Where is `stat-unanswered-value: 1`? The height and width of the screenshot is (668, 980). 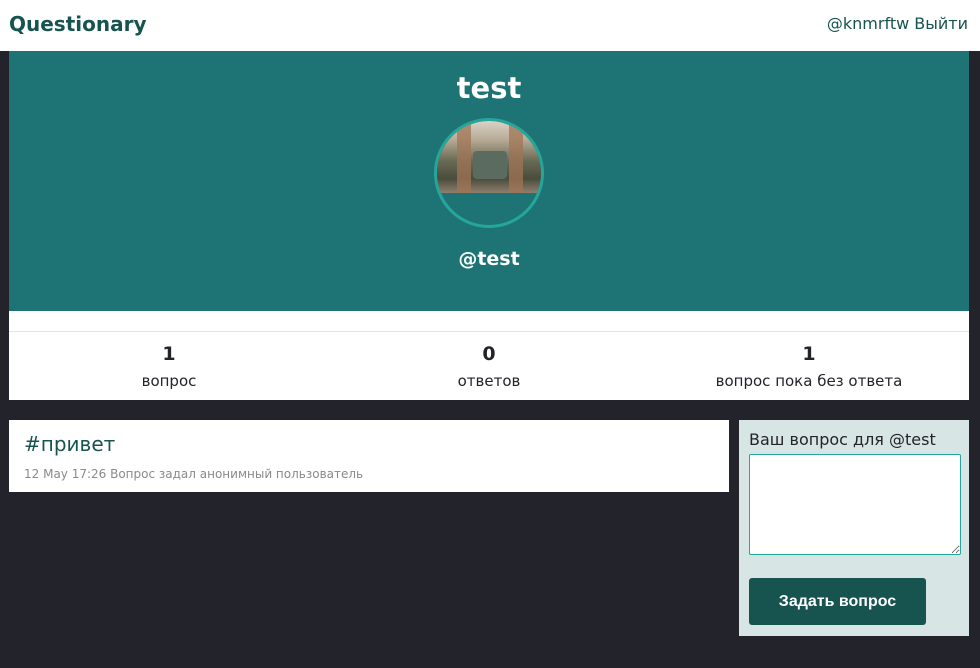 stat-unanswered-value: 1 is located at coordinates (809, 354).